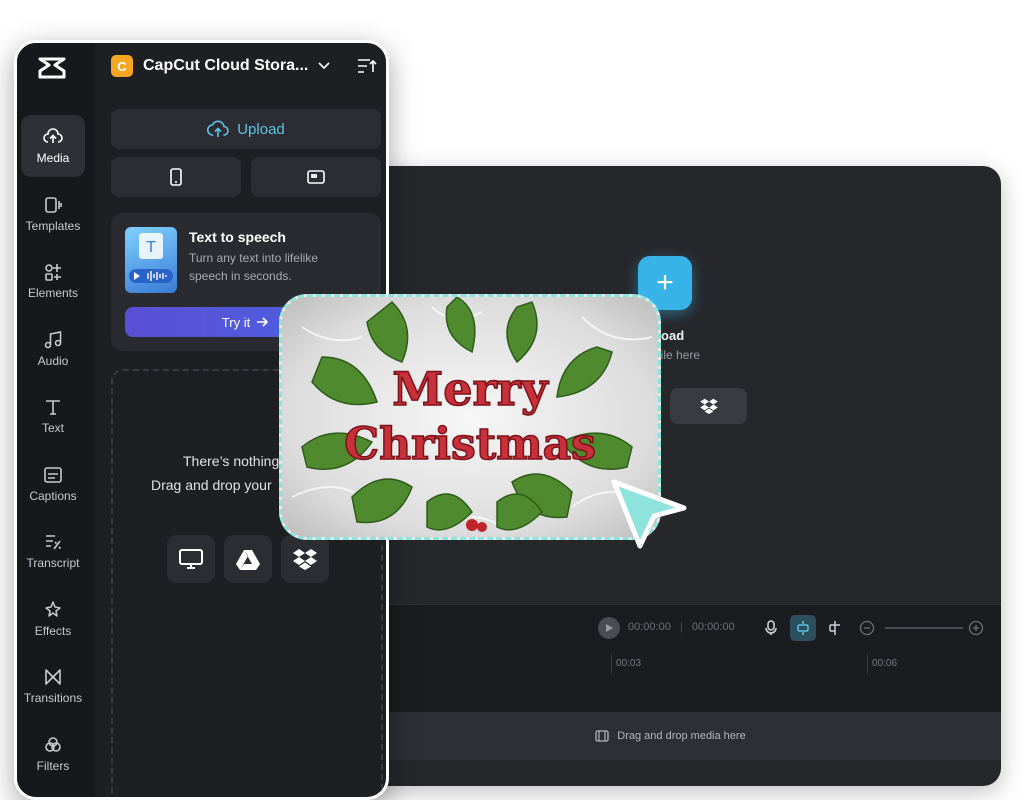  I want to click on sidebar-item-label: Text, so click(52, 428).